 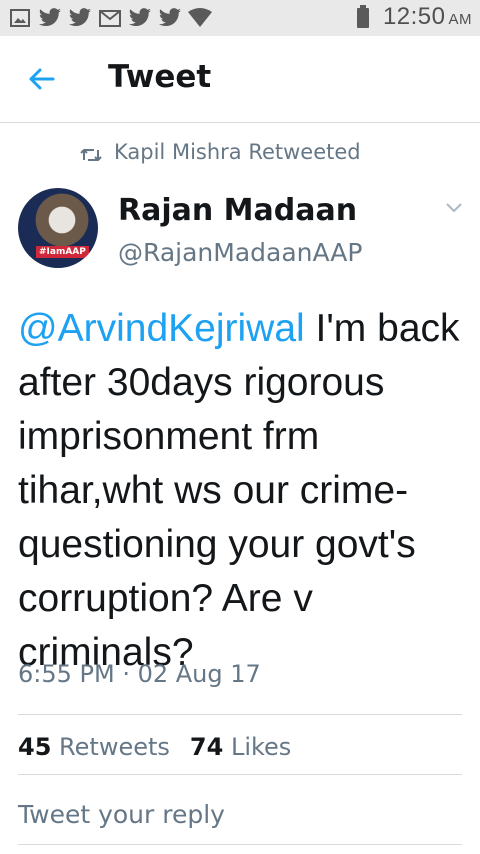 I want to click on app-bar: Tweet, so click(x=240, y=79).